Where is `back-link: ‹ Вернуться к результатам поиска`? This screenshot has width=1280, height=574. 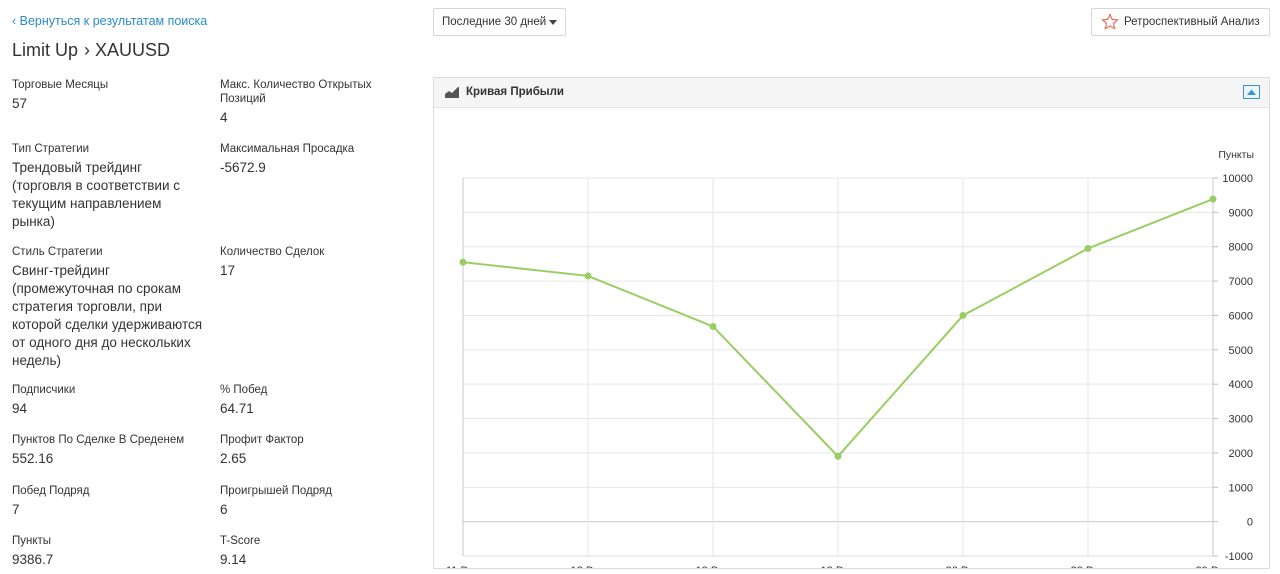 back-link: ‹ Вернуться к результатам поиска is located at coordinates (109, 21).